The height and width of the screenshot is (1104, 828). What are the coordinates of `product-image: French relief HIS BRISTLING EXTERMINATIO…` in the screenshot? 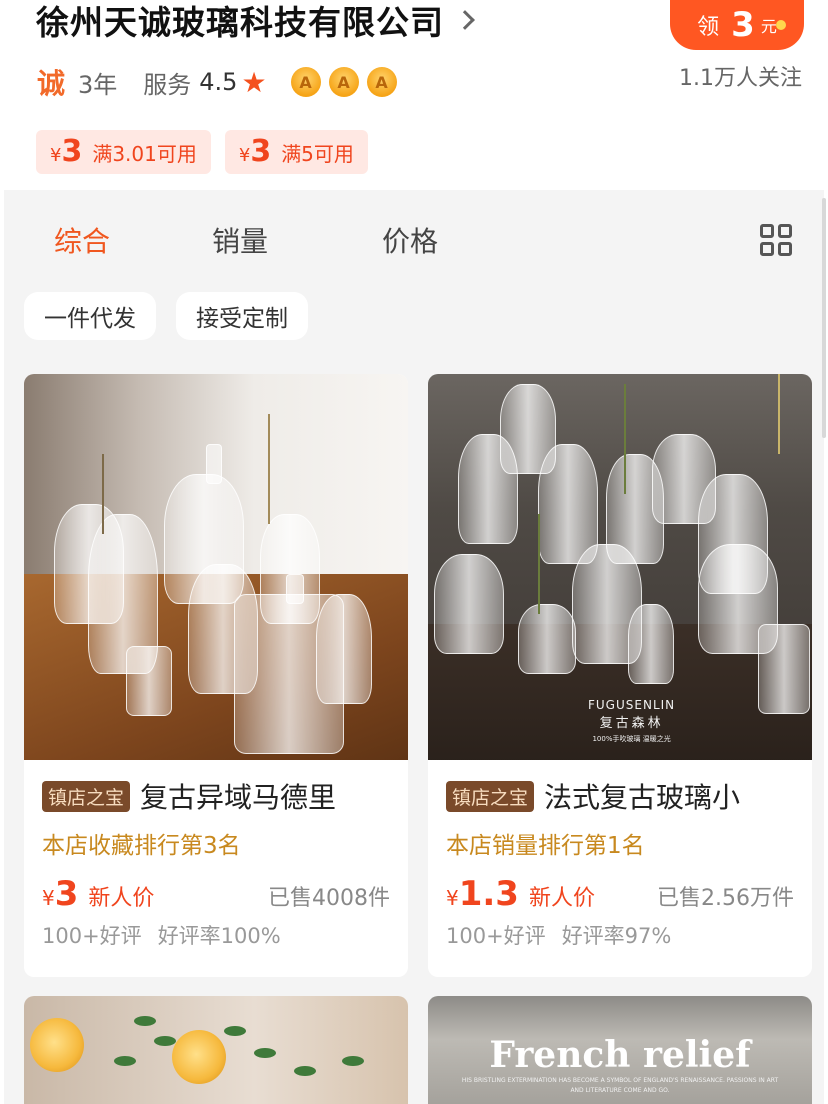 It's located at (620, 1050).